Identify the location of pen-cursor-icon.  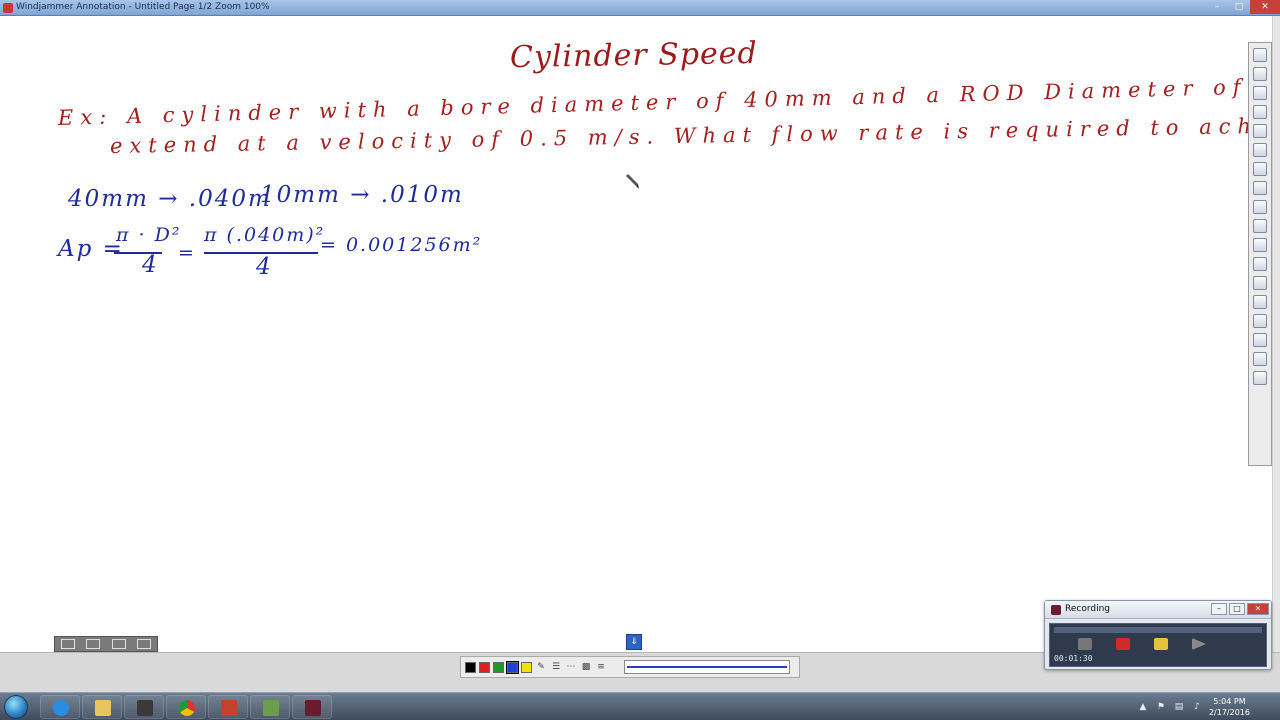
(632, 181).